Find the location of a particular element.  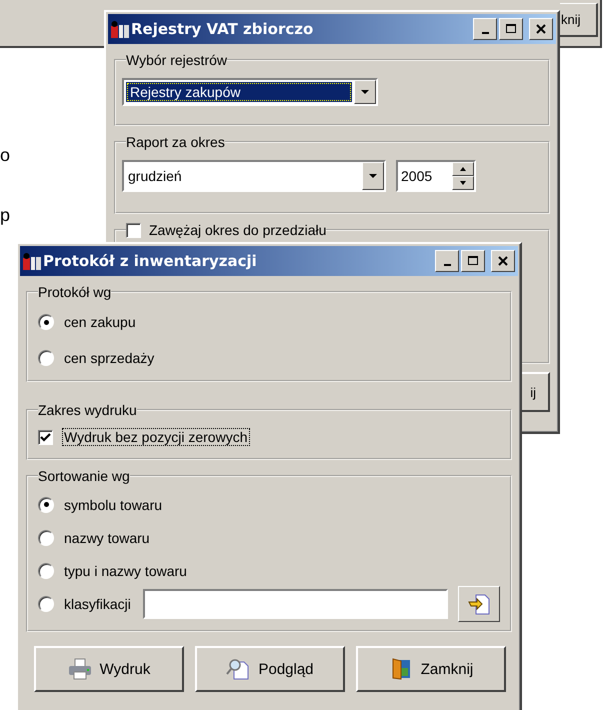

close-button: knij is located at coordinates (579, 20).